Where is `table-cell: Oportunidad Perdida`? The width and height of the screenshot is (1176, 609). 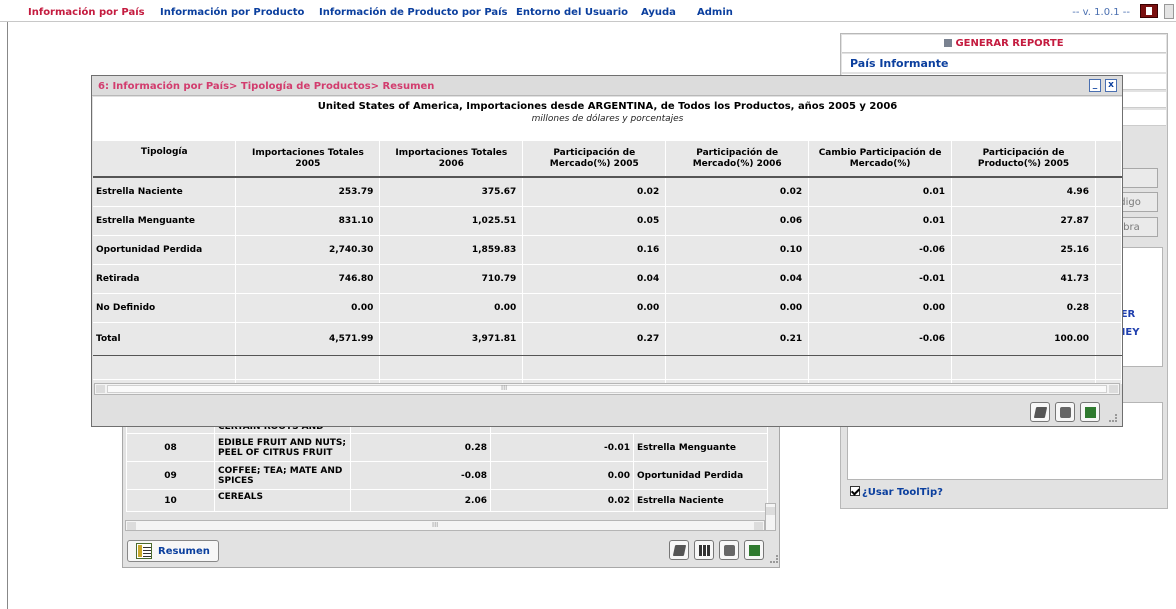
table-cell: Oportunidad Perdida is located at coordinates (700, 475).